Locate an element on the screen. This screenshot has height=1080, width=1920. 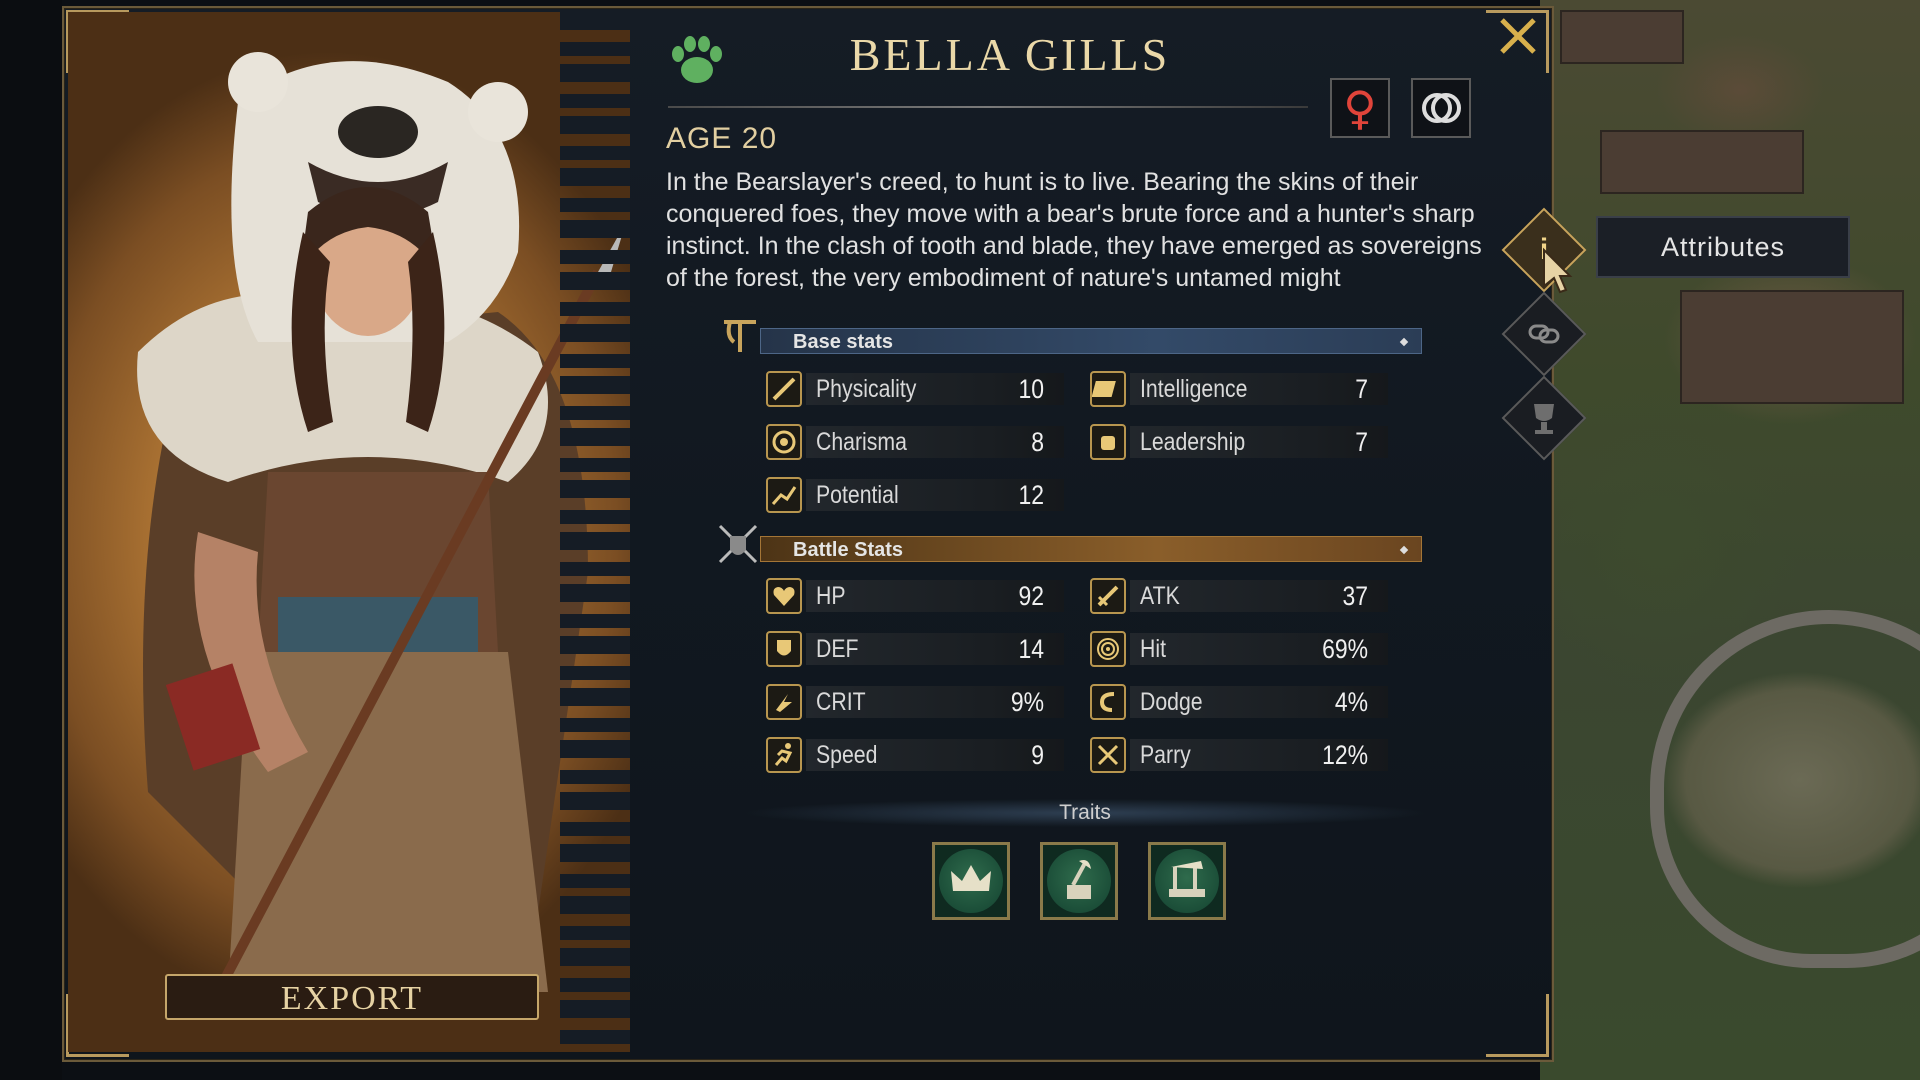
stat-value: 8 is located at coordinates (1037, 442).